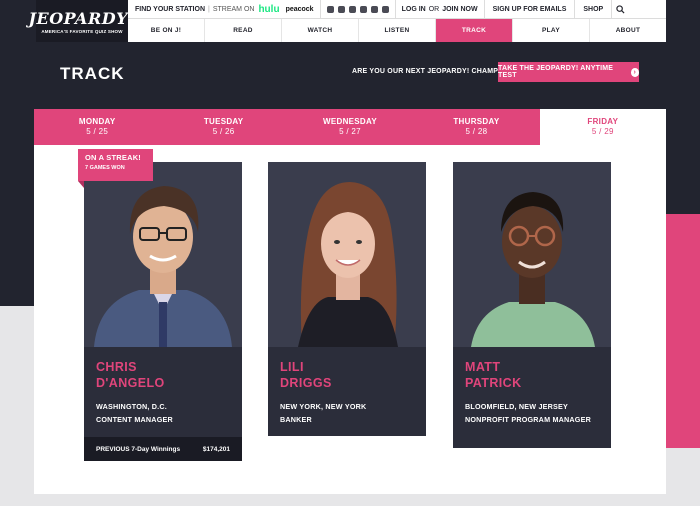 Image resolution: width=700 pixels, height=506 pixels. I want to click on logo-word: JEOPARDY!, so click(82, 18).